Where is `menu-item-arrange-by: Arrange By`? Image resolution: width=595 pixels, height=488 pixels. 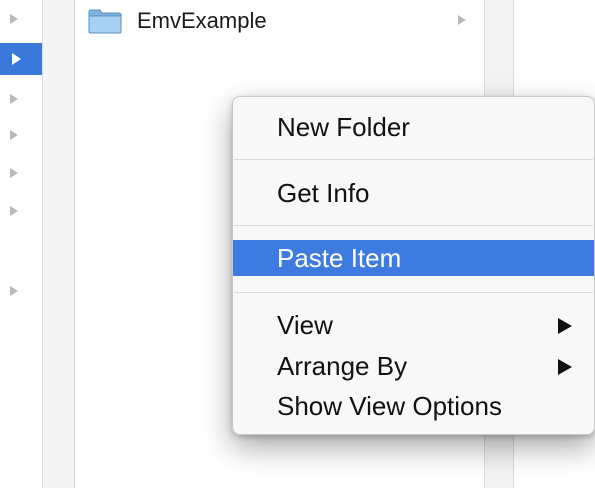 menu-item-arrange-by: Arrange By is located at coordinates (413, 366).